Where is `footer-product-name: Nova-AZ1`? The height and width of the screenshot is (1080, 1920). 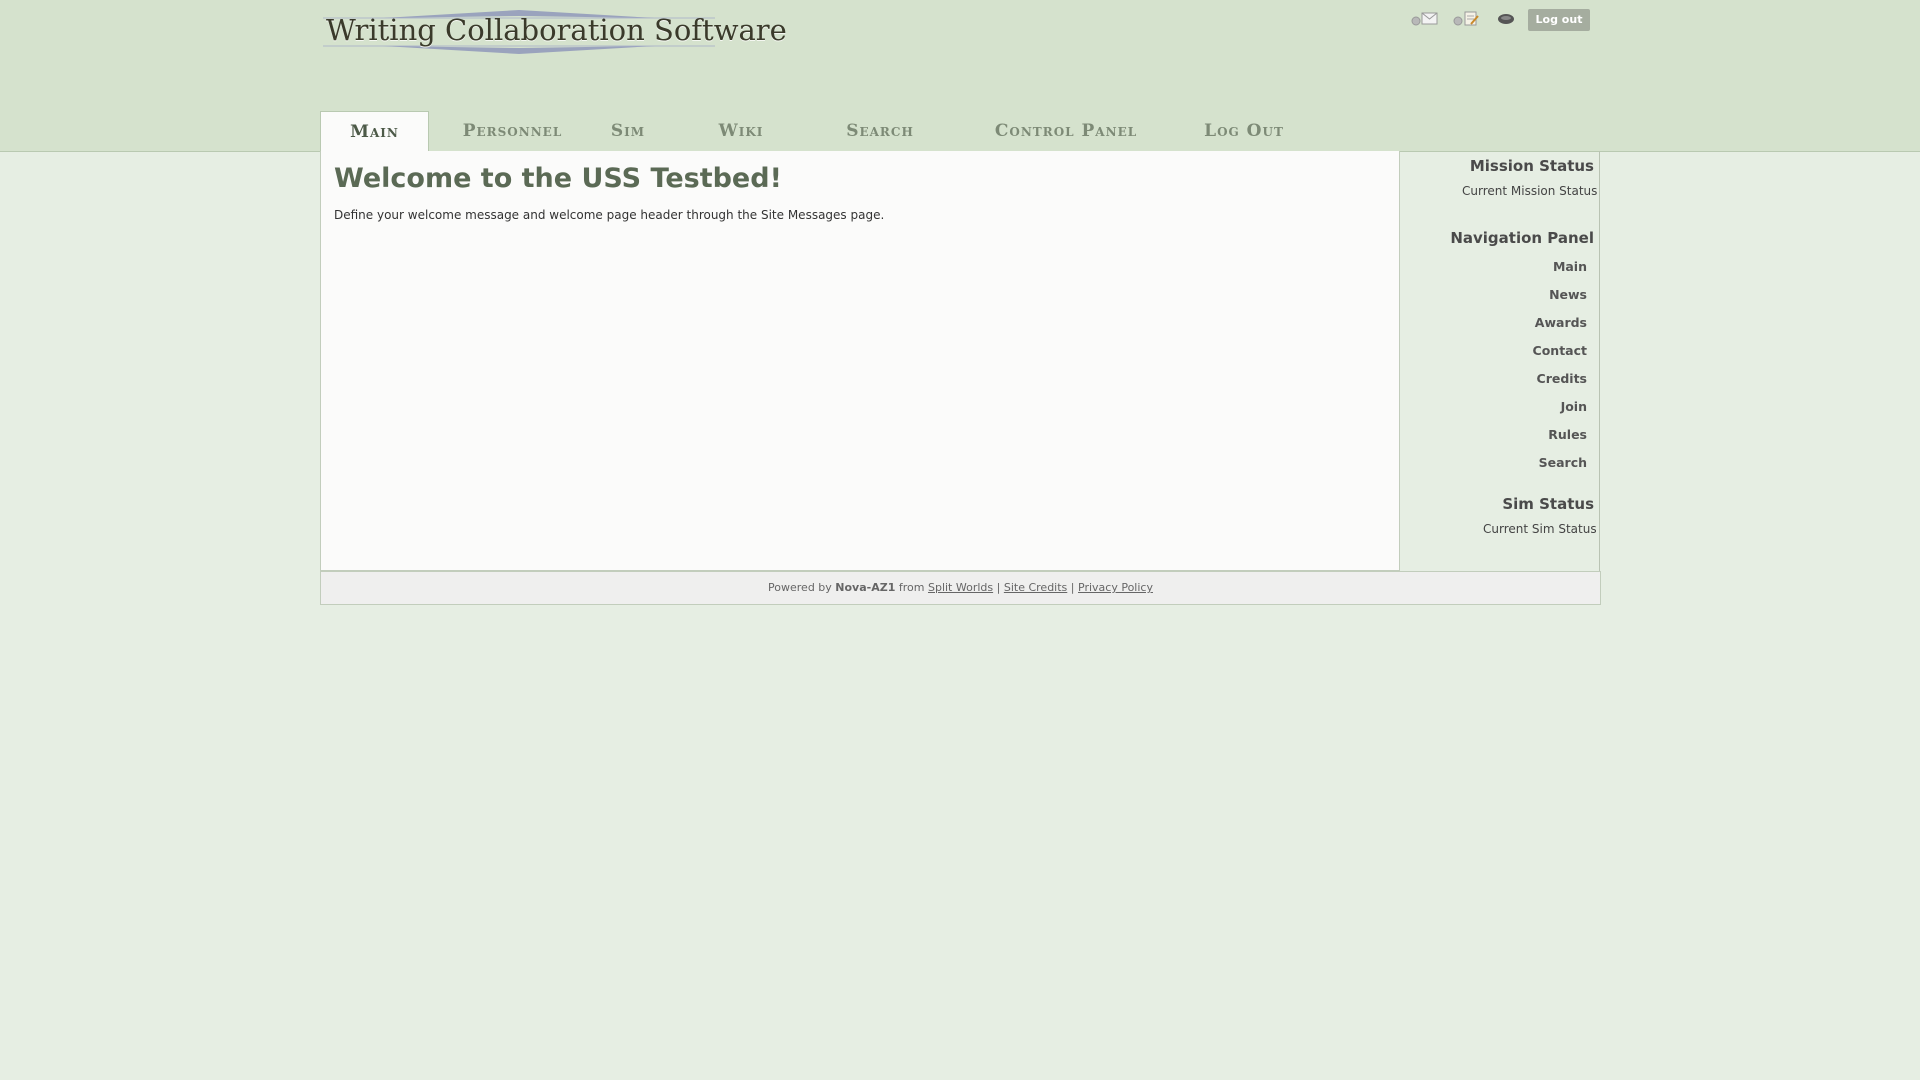
footer-product-name: Nova-AZ1 is located at coordinates (865, 587).